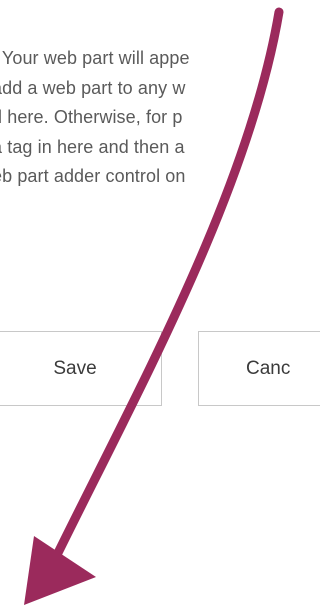 This screenshot has width=320, height=605. What do you see at coordinates (95, 58) in the screenshot?
I see `description-line: . Your web part will appe` at bounding box center [95, 58].